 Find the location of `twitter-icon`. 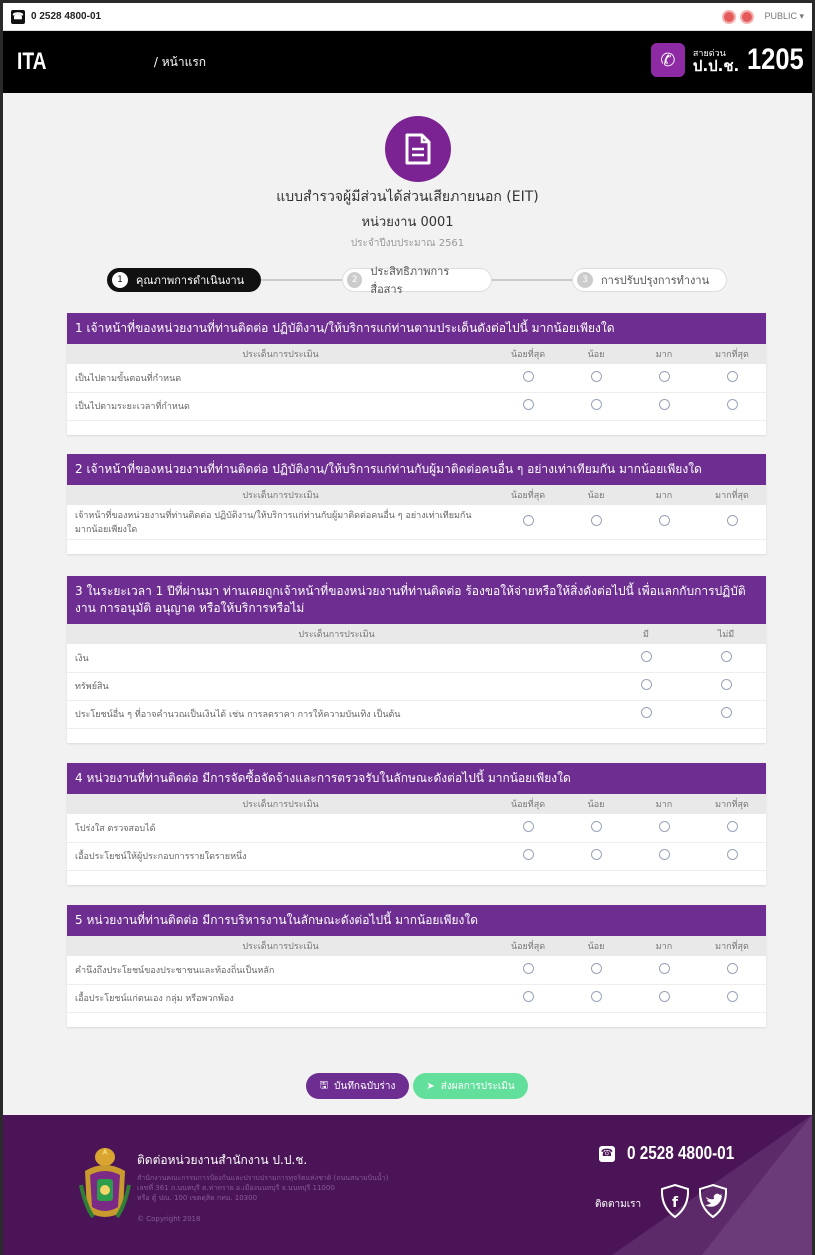

twitter-icon is located at coordinates (713, 1201).